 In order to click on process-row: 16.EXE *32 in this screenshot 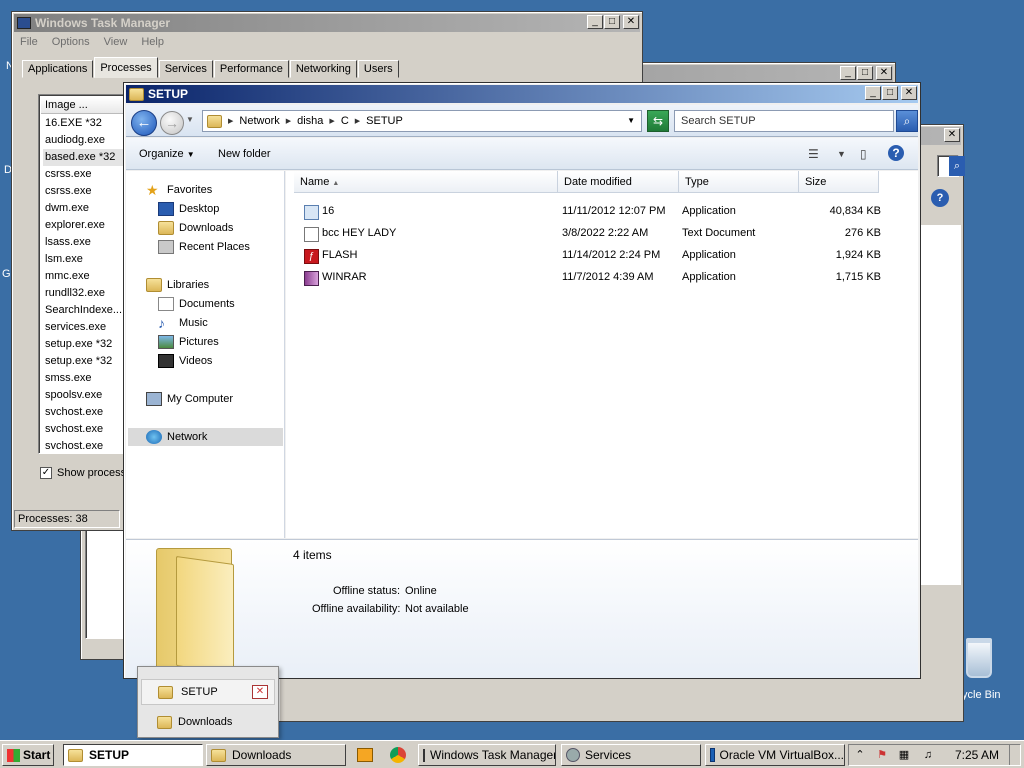, I will do `click(88, 123)`.